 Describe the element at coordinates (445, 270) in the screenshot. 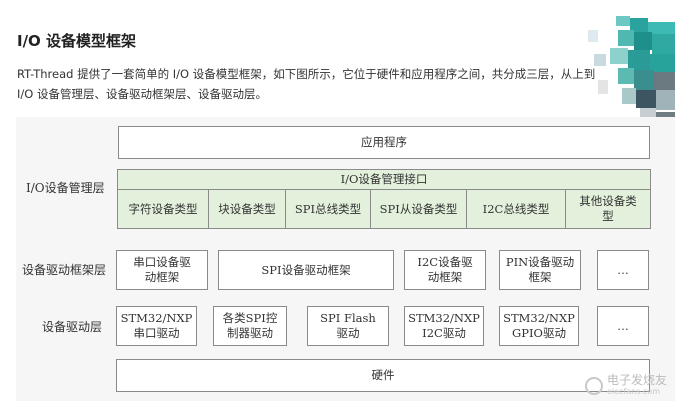

I see `i2c-framework-box: I2C设备驱动框架` at that location.